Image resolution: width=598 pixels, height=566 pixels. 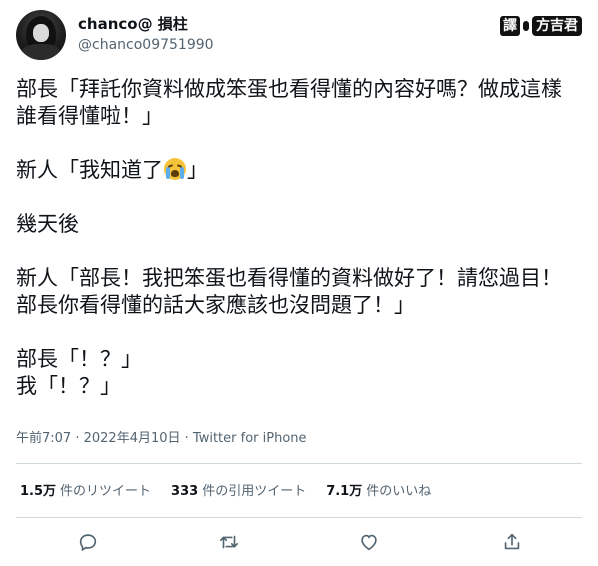 I want to click on tweet-line-text: 新人「我知道了, so click(x=89, y=170).